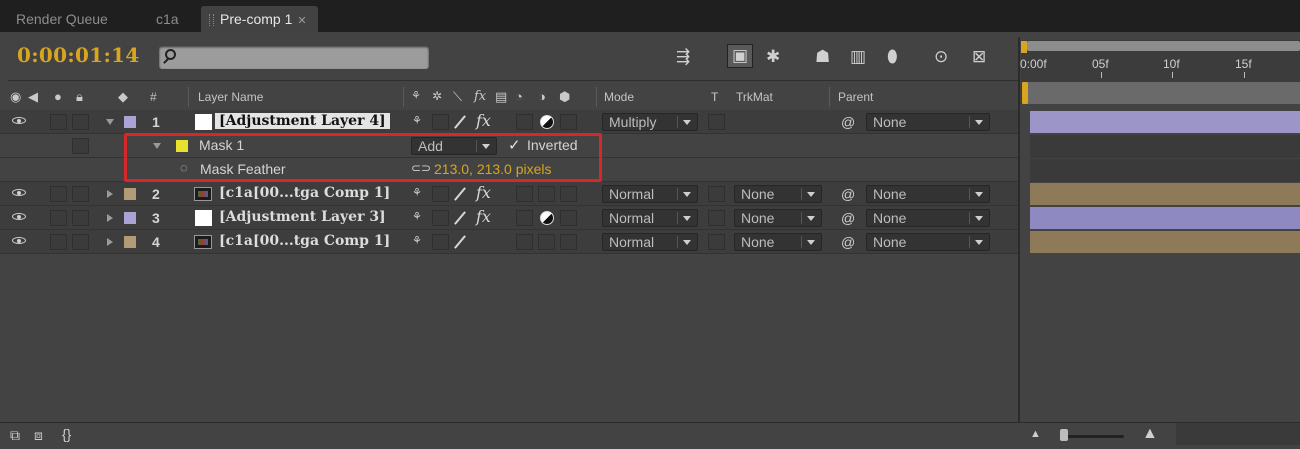 The height and width of the screenshot is (449, 1300). What do you see at coordinates (301, 21) in the screenshot?
I see `close-icon: ✕` at bounding box center [301, 21].